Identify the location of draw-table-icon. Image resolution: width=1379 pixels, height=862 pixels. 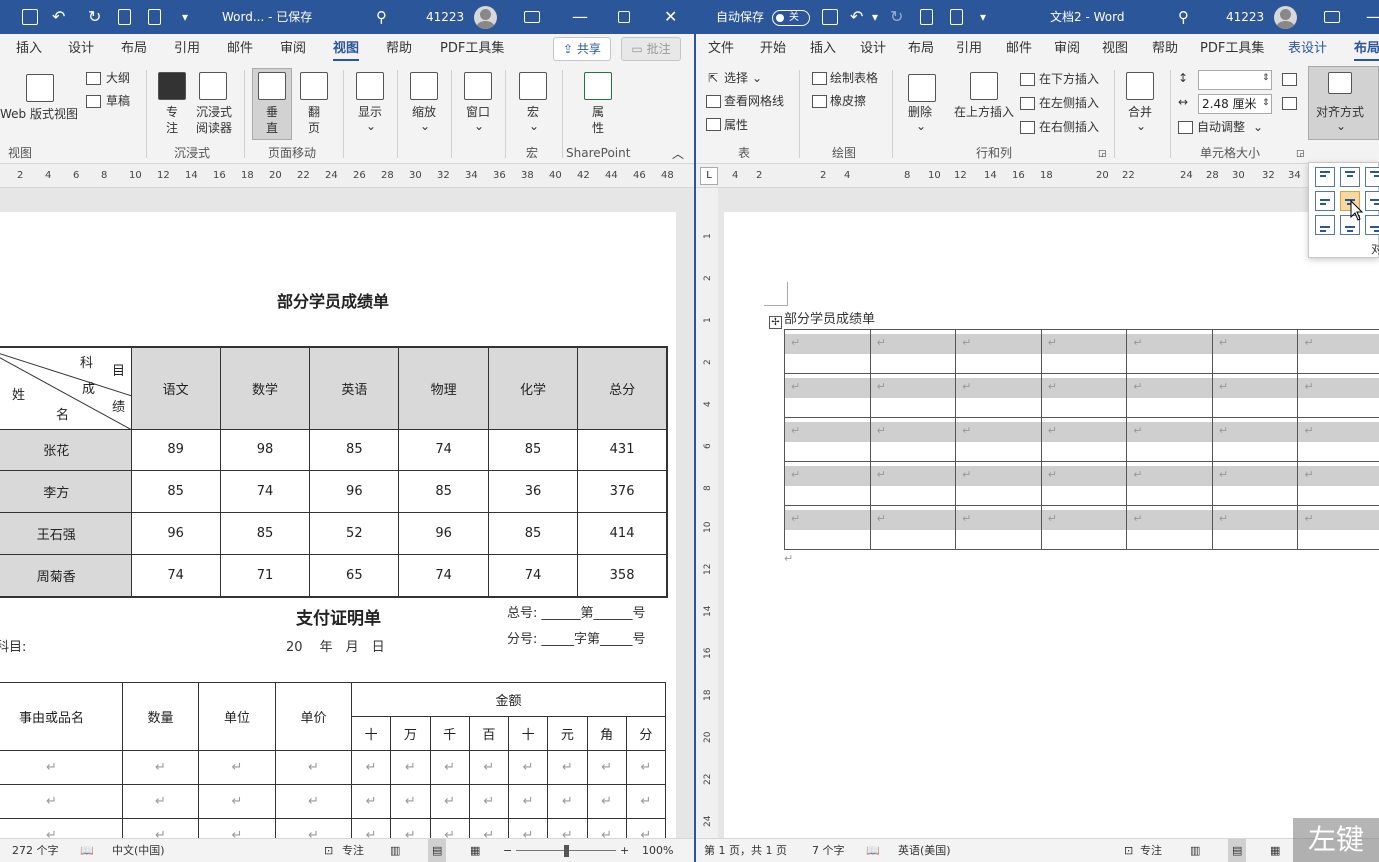
(819, 78).